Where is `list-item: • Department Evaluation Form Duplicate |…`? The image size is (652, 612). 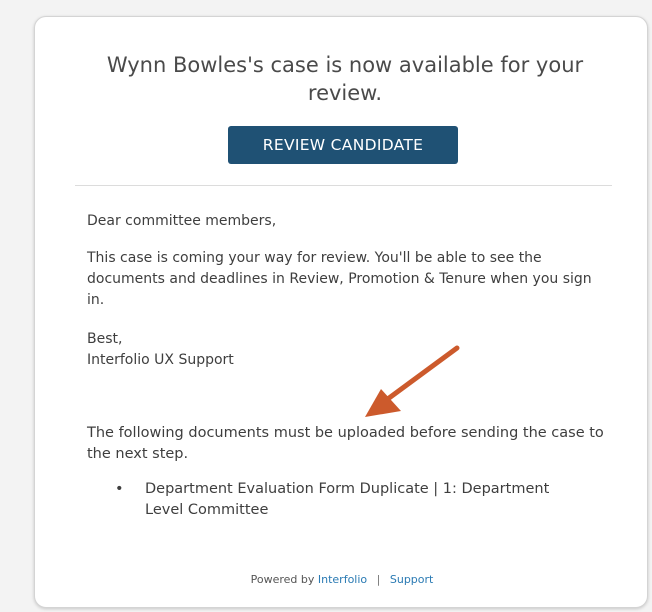
list-item: • Department Evaluation Form Duplicate |… is located at coordinates (335, 500).